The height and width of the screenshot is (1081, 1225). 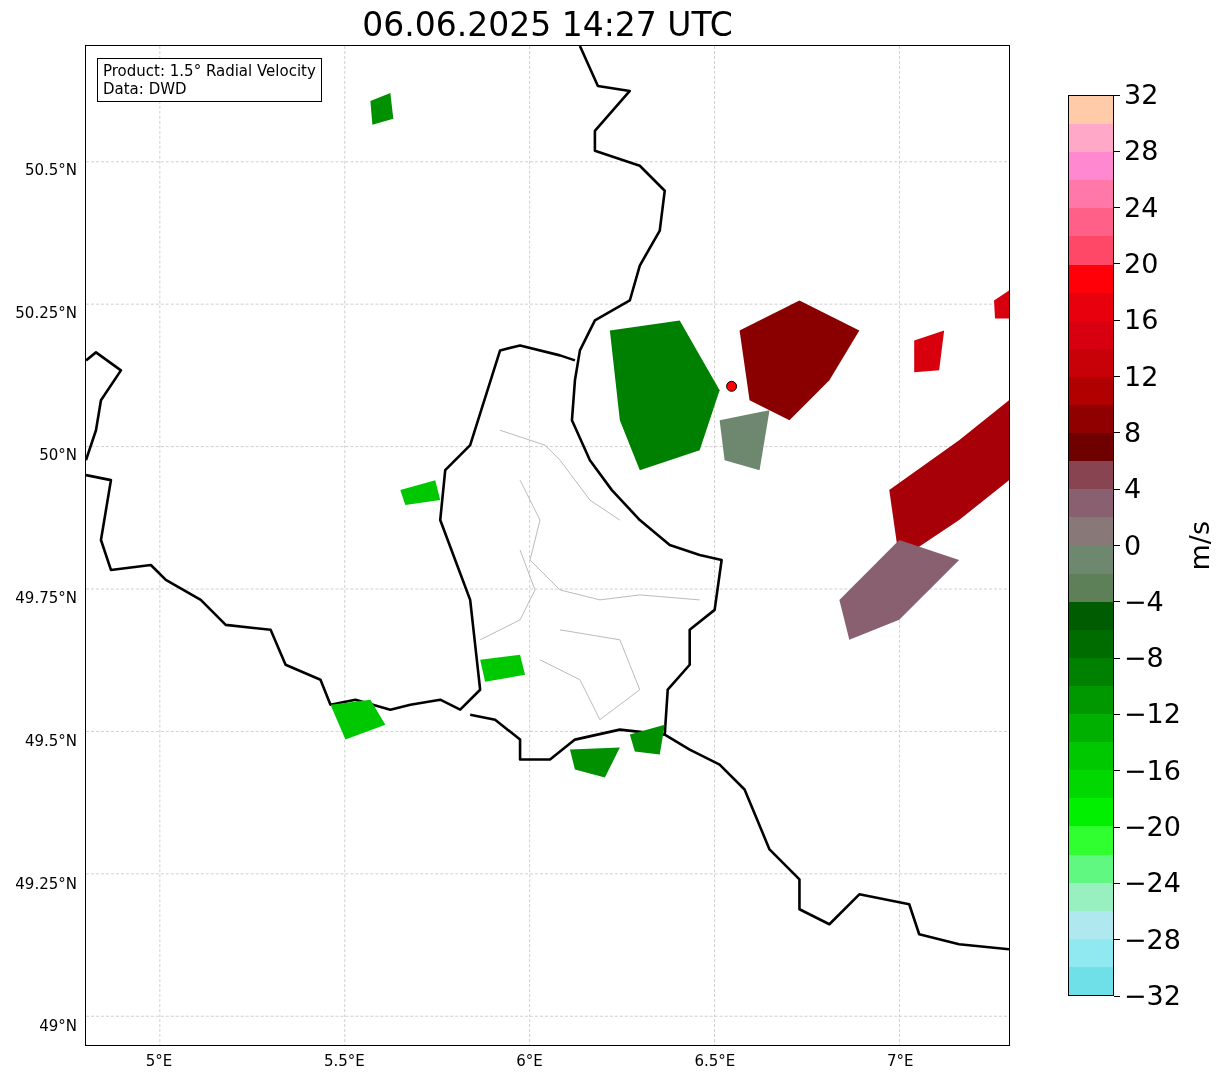 What do you see at coordinates (1133, 545) in the screenshot?
I see `colorbar-tick-label: 0` at bounding box center [1133, 545].